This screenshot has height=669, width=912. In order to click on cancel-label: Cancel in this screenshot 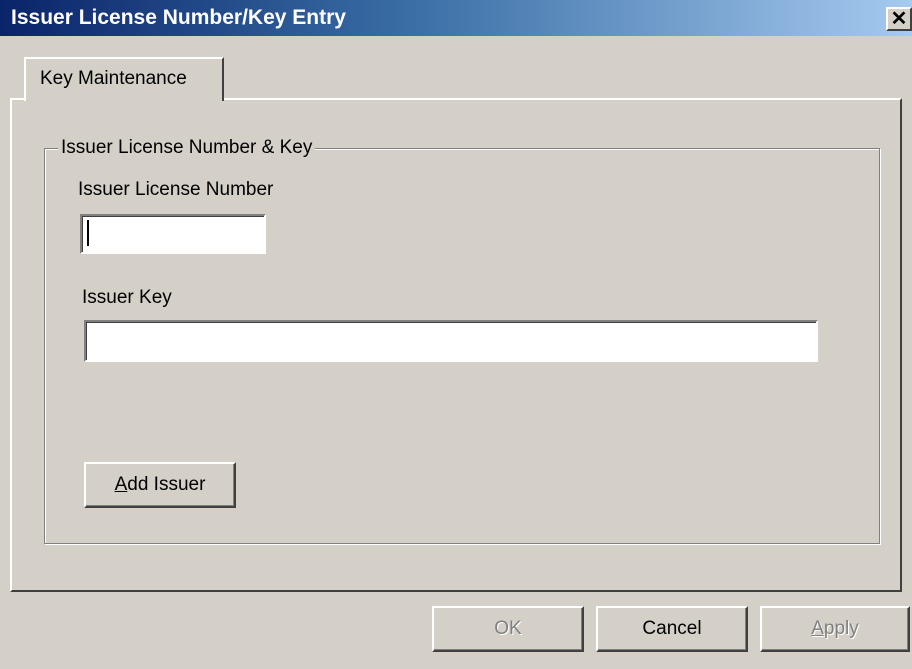, I will do `click(672, 628)`.